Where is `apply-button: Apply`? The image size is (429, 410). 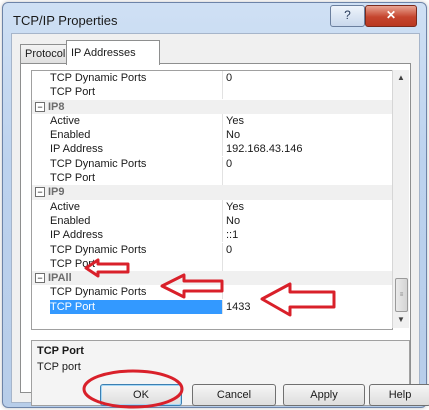
apply-button: Apply is located at coordinates (324, 395).